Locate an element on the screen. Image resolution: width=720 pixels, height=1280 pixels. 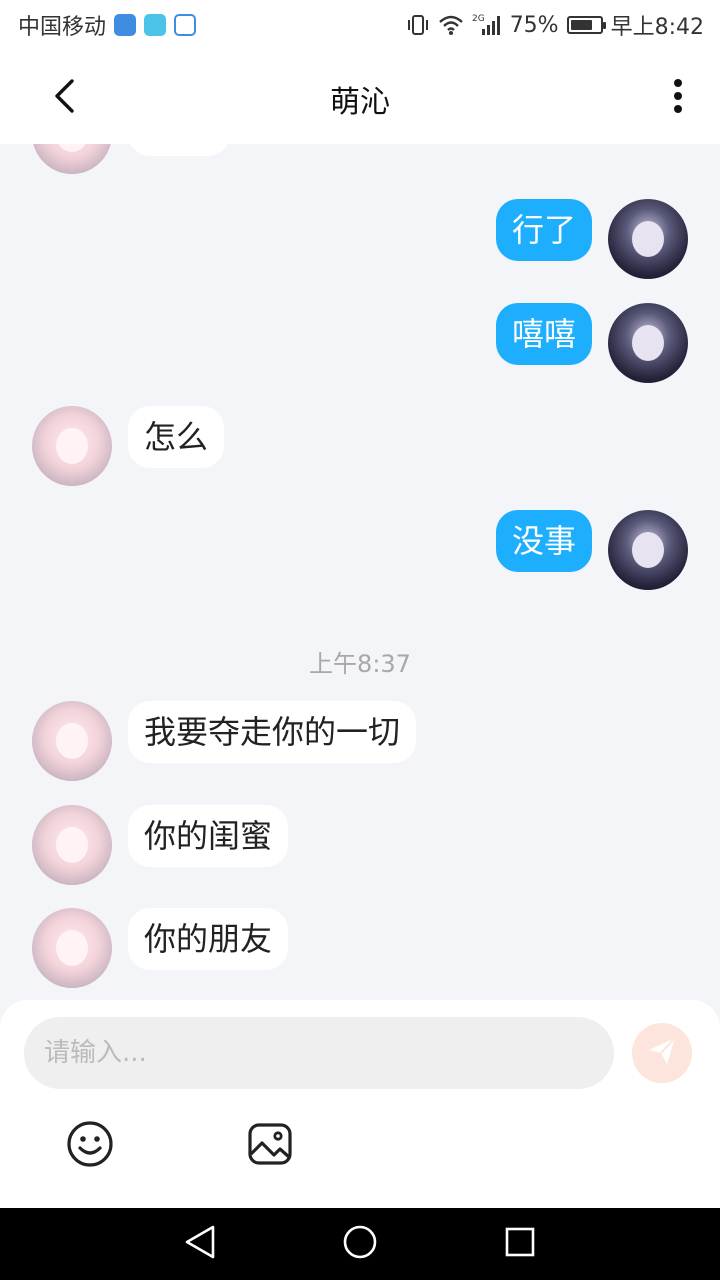
message-row: 我要夺走你的一切 is located at coordinates (360, 741).